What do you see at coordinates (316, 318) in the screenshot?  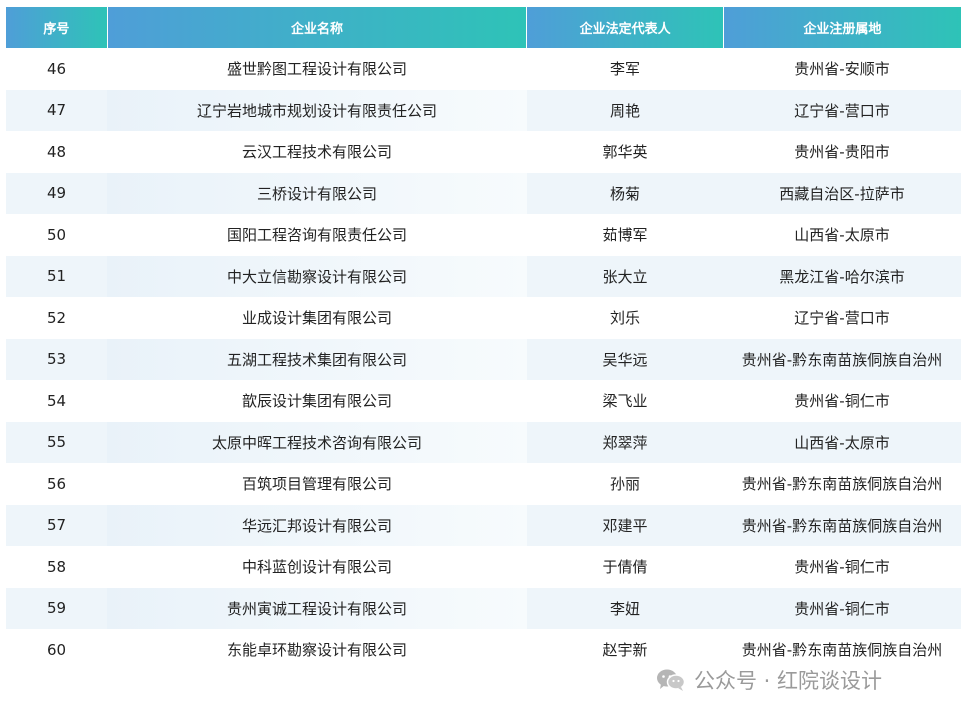 I see `company-name-cell: 业成设计集团有限公司` at bounding box center [316, 318].